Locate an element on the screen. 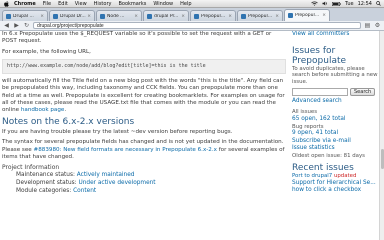 The image size is (384, 240). menu-status-area: Tue 12:54 is located at coordinates (347, 4).